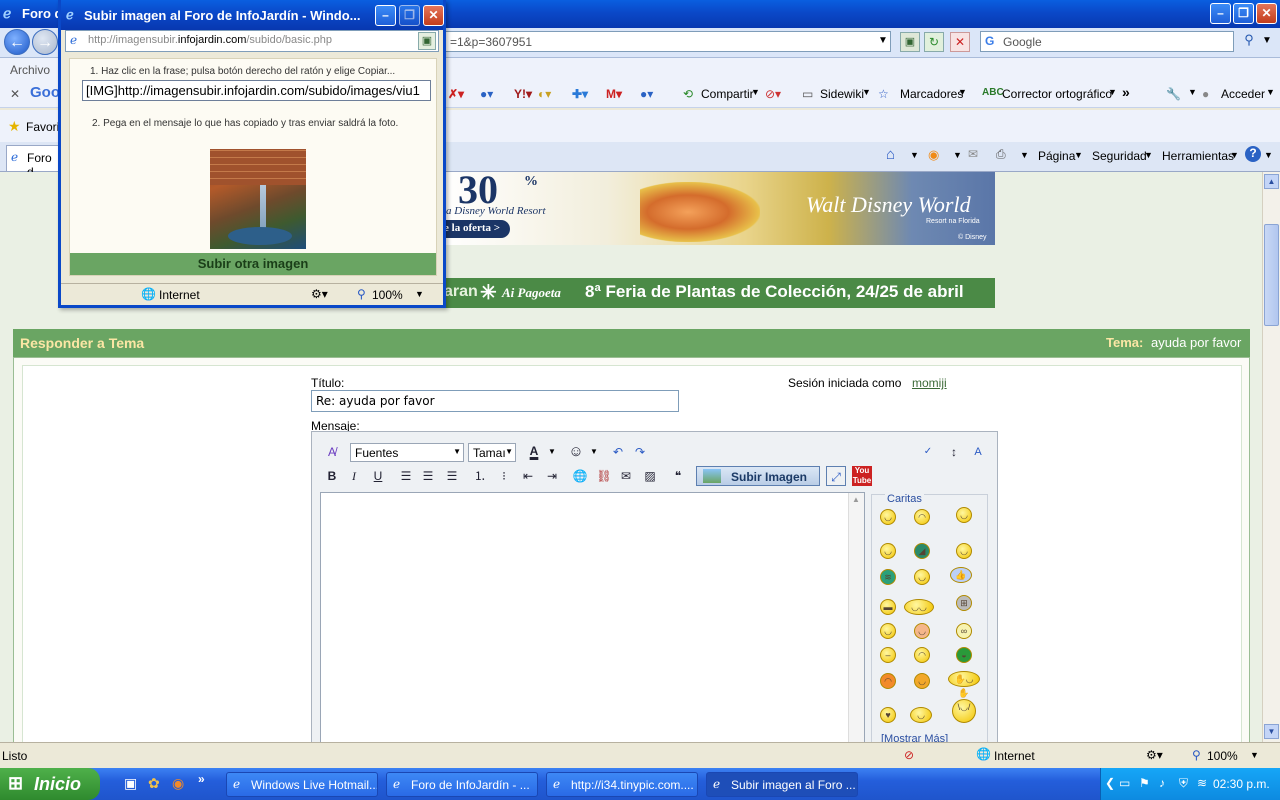 The height and width of the screenshot is (800, 1280). Describe the element at coordinates (387, 295) in the screenshot. I see `popup-status-zoom: 100%` at that location.